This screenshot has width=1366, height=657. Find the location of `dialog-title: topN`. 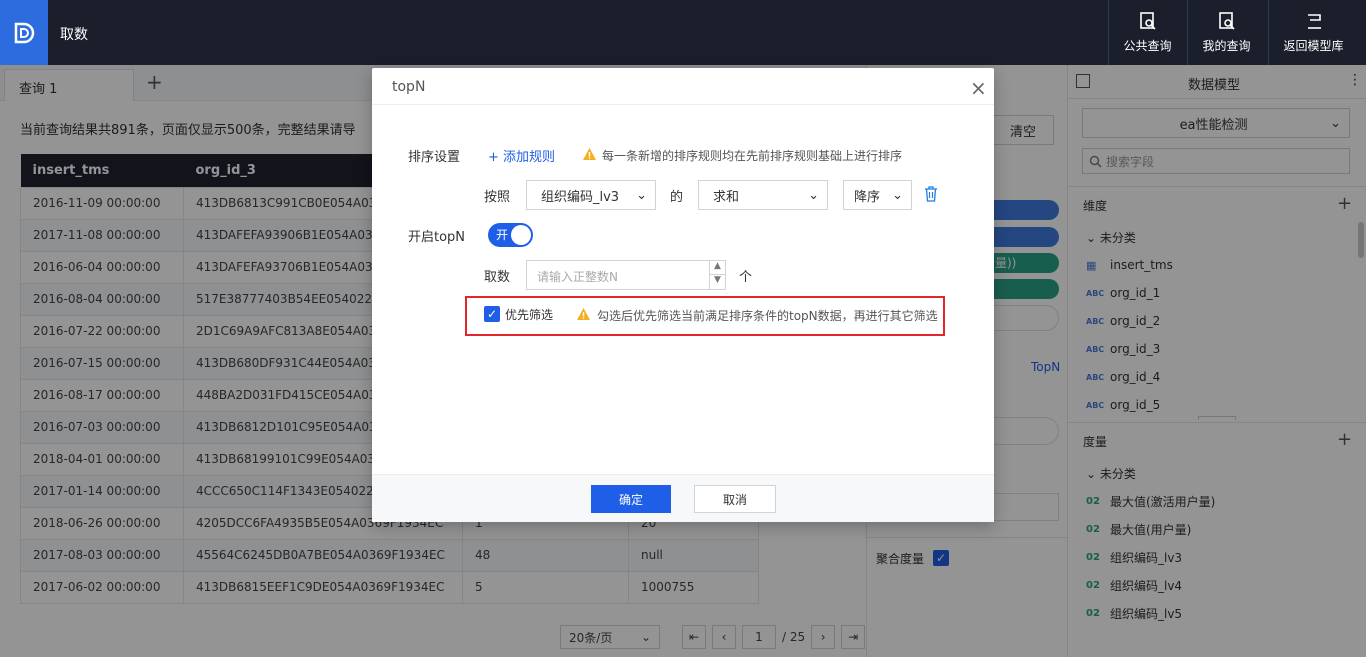

dialog-title: topN is located at coordinates (409, 87).